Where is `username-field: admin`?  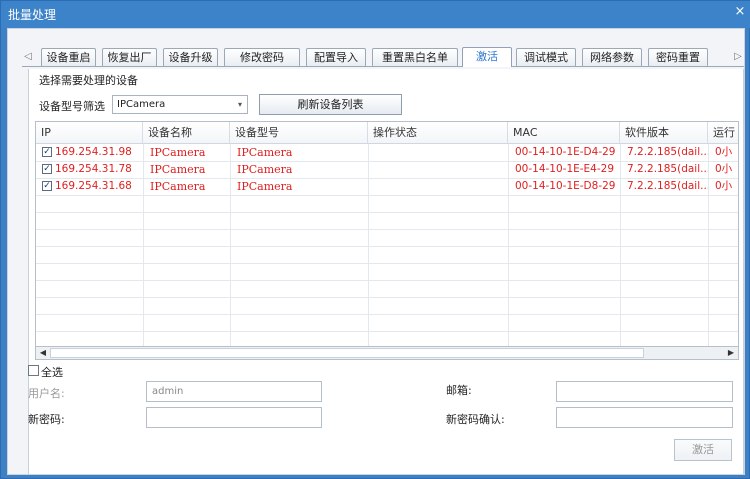
username-field: admin is located at coordinates (234, 391).